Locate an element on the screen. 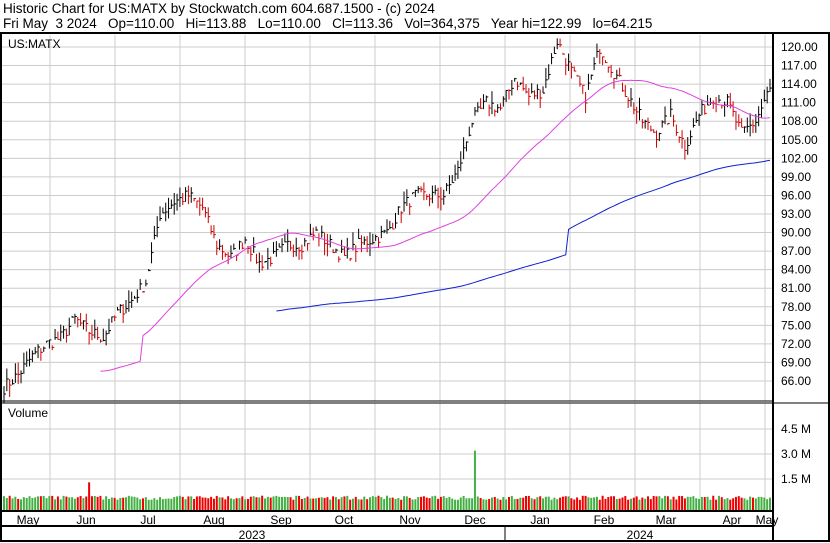 This screenshot has height=543, width=830. y-tick-label: 90.00 is located at coordinates (796, 233).